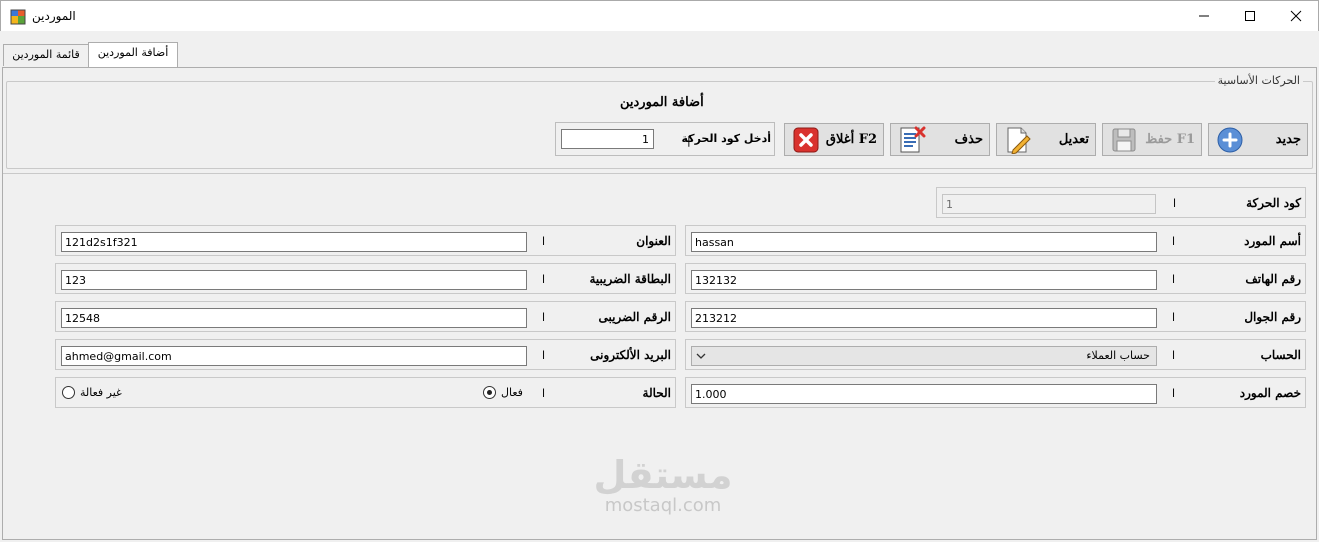  I want to click on account-select: حساب العملاء, so click(924, 356).